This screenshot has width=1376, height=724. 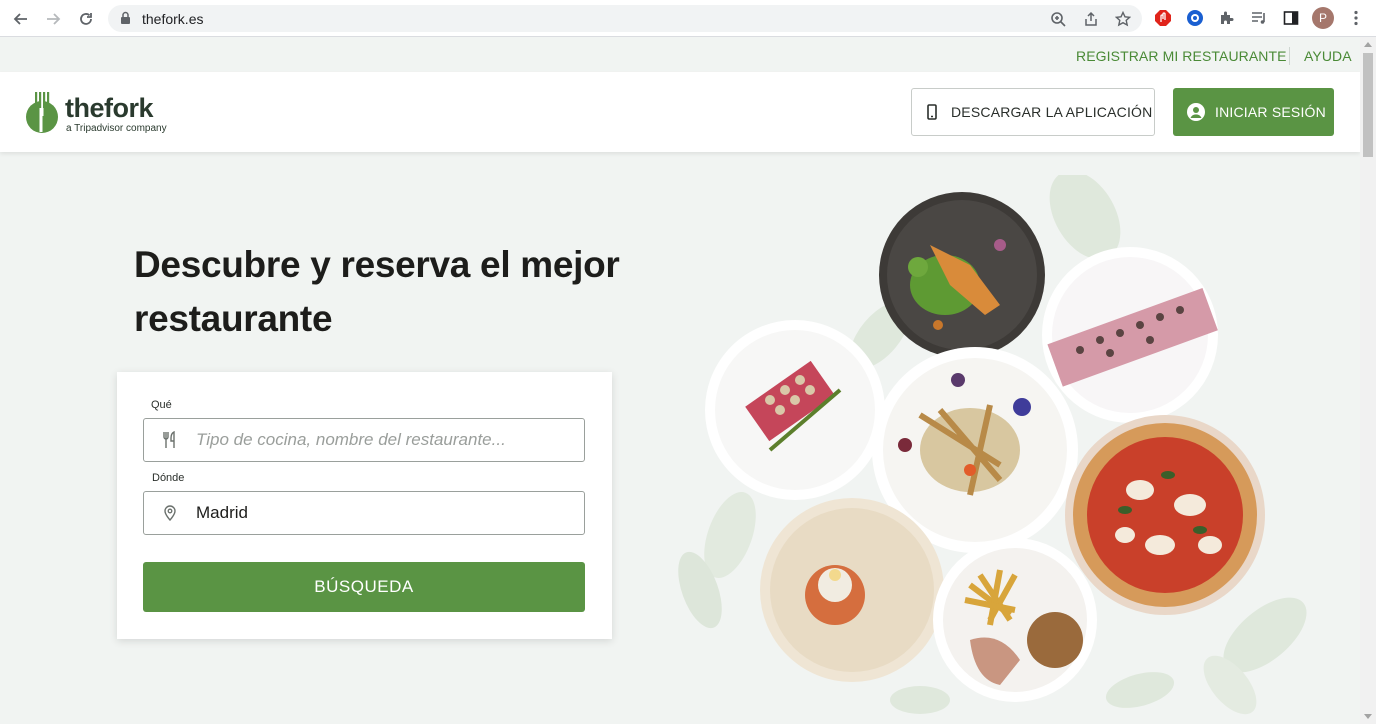 I want to click on extensions-puzzle-icon, so click(x=1227, y=18).